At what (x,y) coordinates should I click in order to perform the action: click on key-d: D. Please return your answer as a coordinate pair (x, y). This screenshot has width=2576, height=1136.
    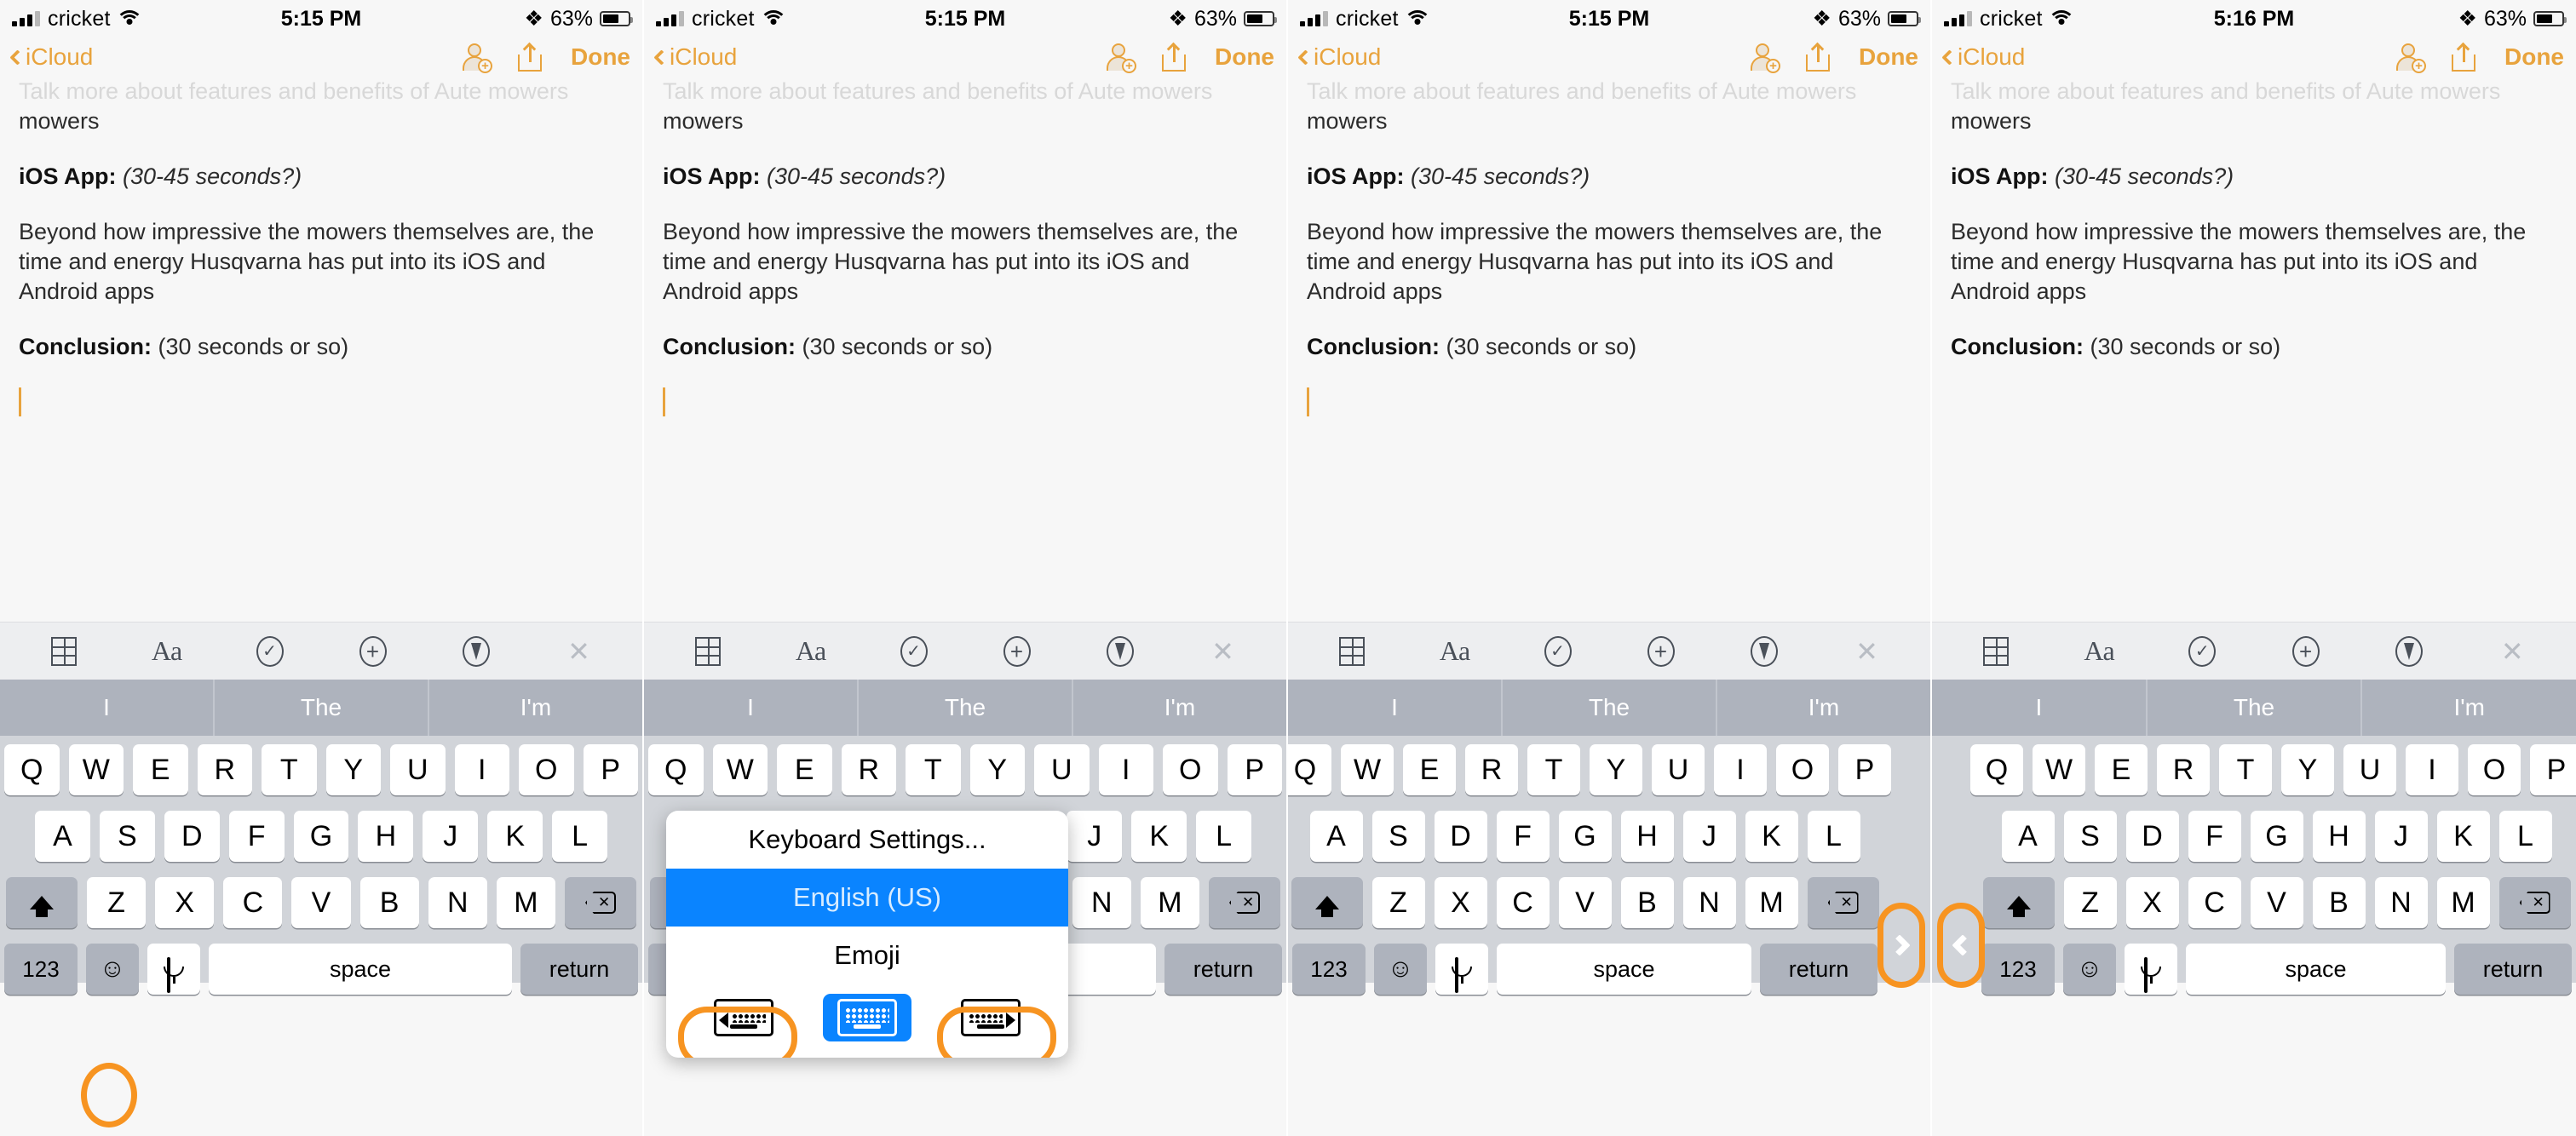
    Looking at the image, I should click on (192, 836).